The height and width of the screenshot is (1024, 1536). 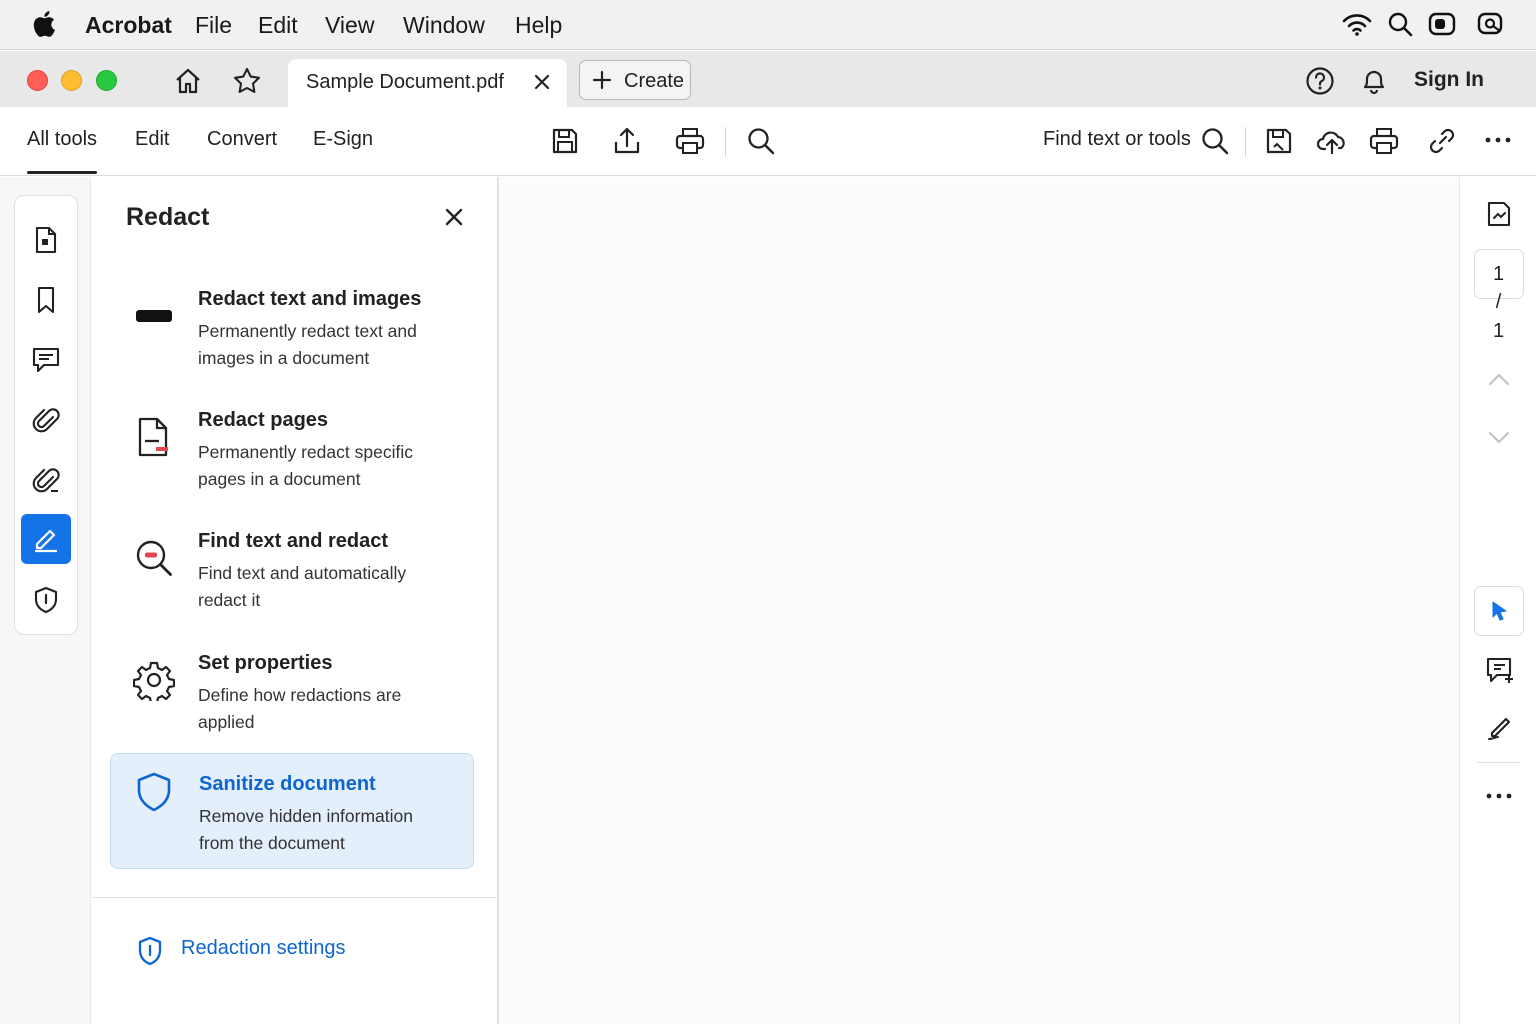 I want to click on protect-shield-icon, so click(x=46, y=600).